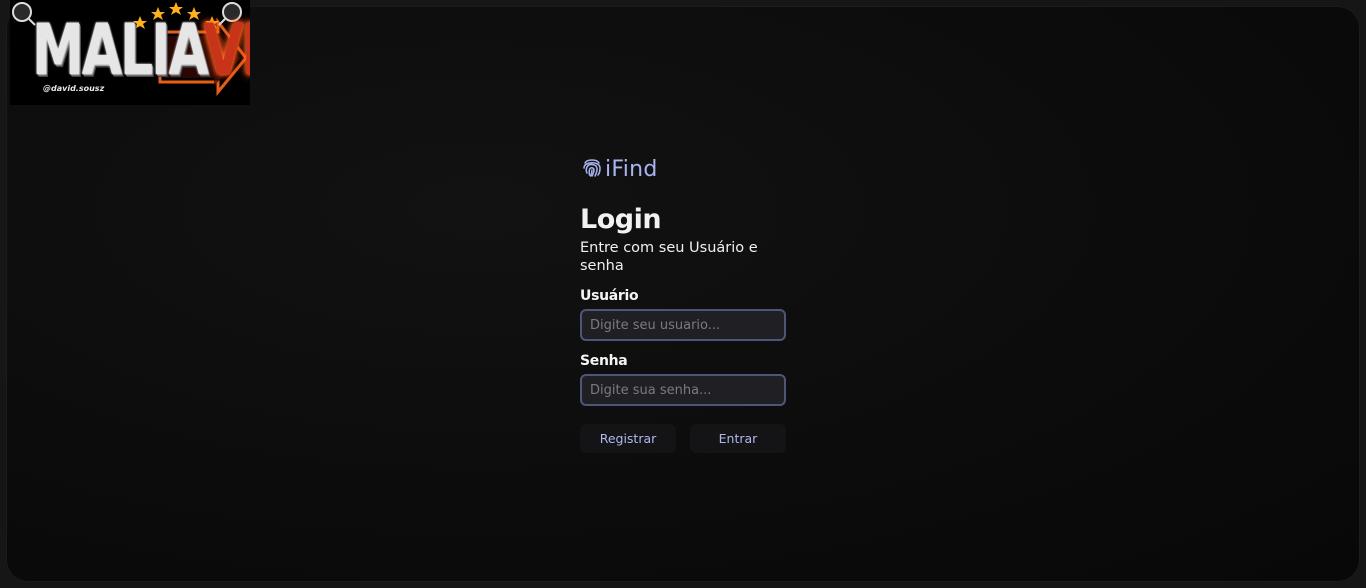 The image size is (1366, 588). I want to click on brand: iFind, so click(684, 169).